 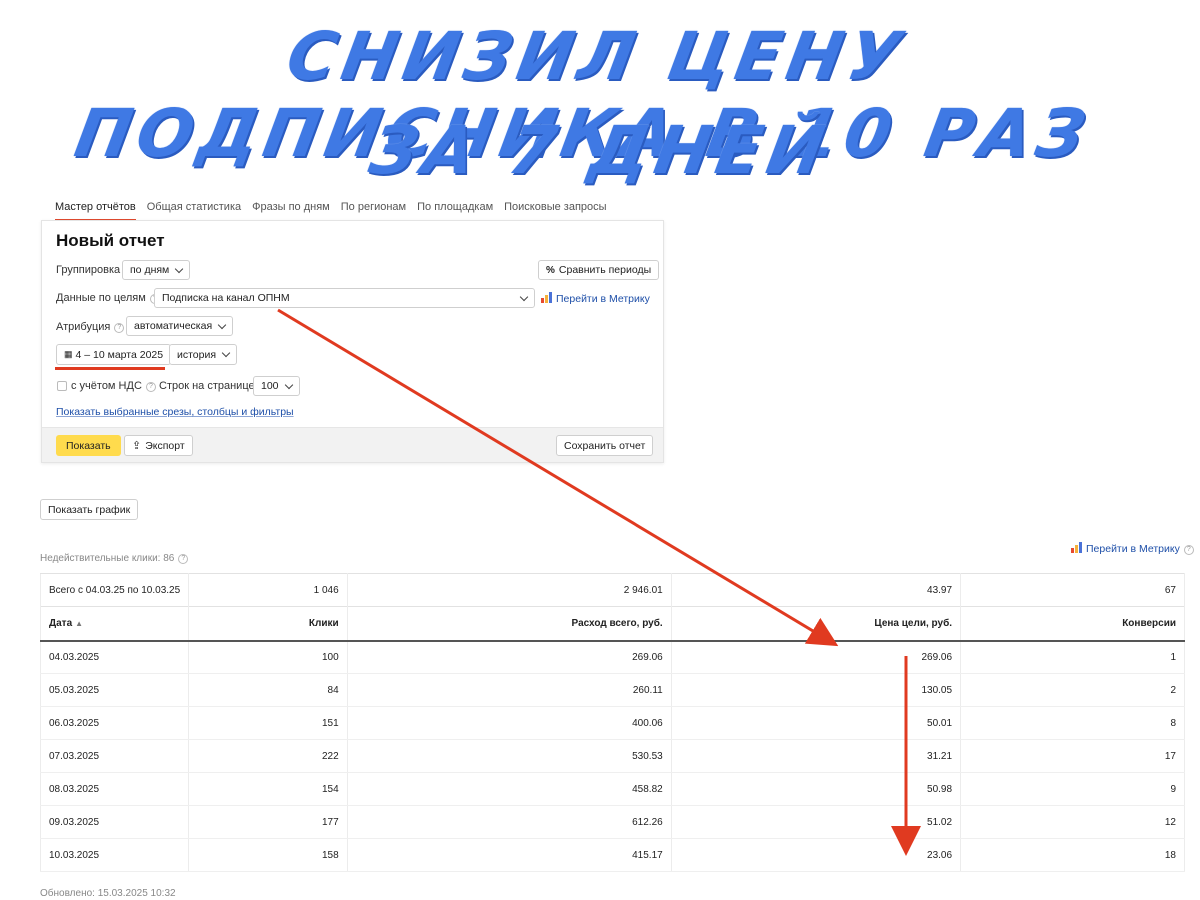 What do you see at coordinates (101, 298) in the screenshot?
I see `goals-label-text: Данные по целям` at bounding box center [101, 298].